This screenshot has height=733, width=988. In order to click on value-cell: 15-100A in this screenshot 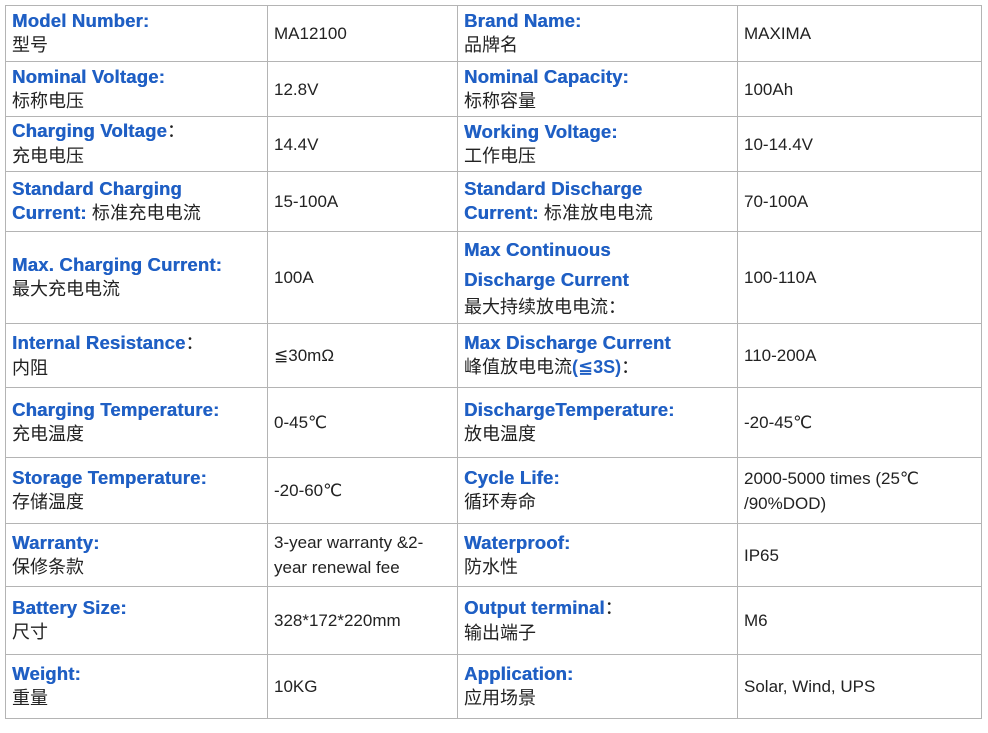, I will do `click(362, 201)`.